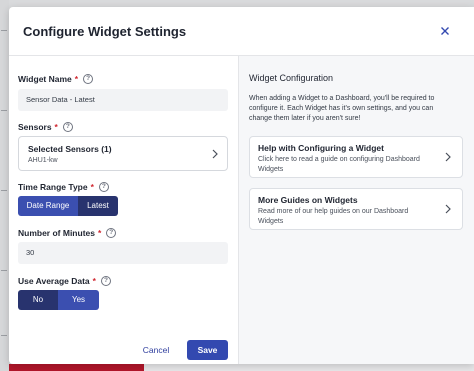  Describe the element at coordinates (445, 31) in the screenshot. I see `close-icon` at that location.